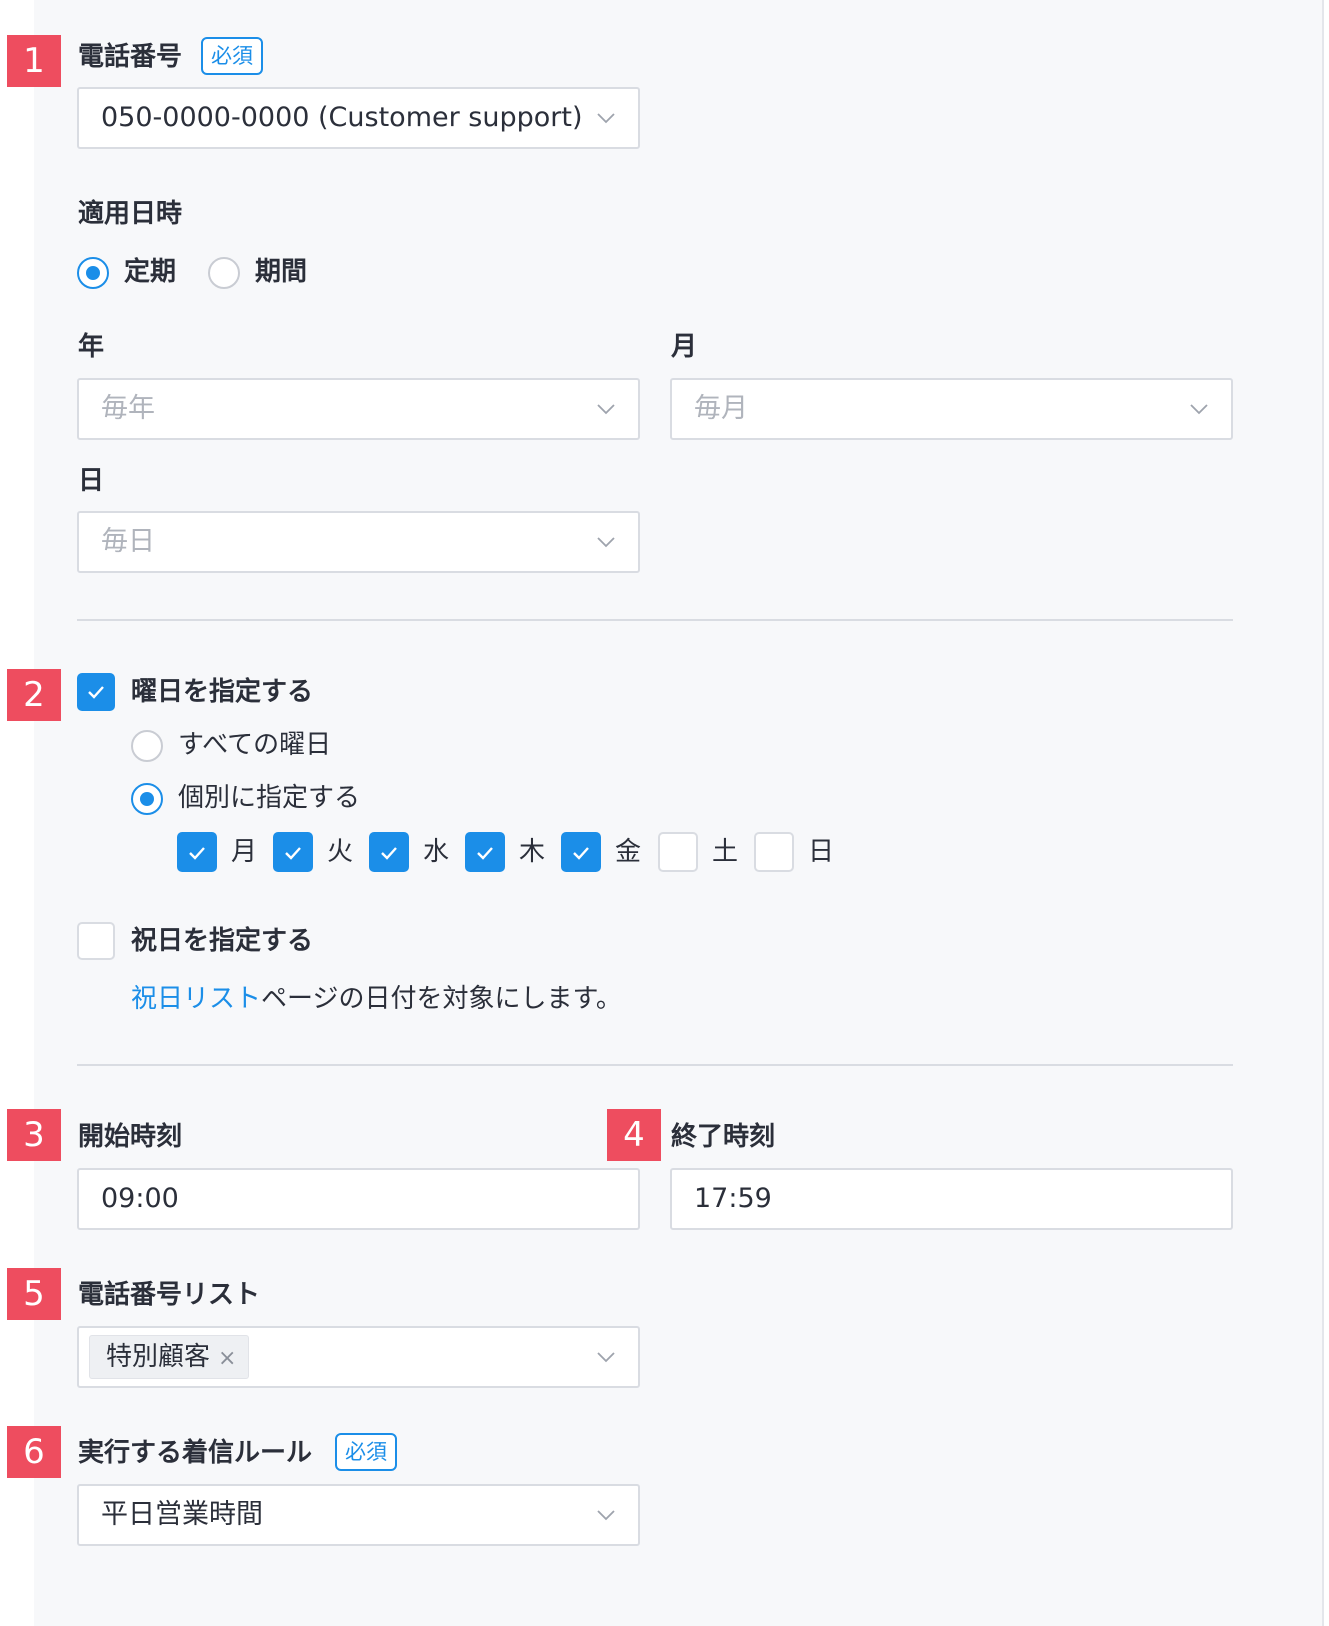 The height and width of the screenshot is (1626, 1329). I want to click on phone-label: 電話番号, so click(130, 57).